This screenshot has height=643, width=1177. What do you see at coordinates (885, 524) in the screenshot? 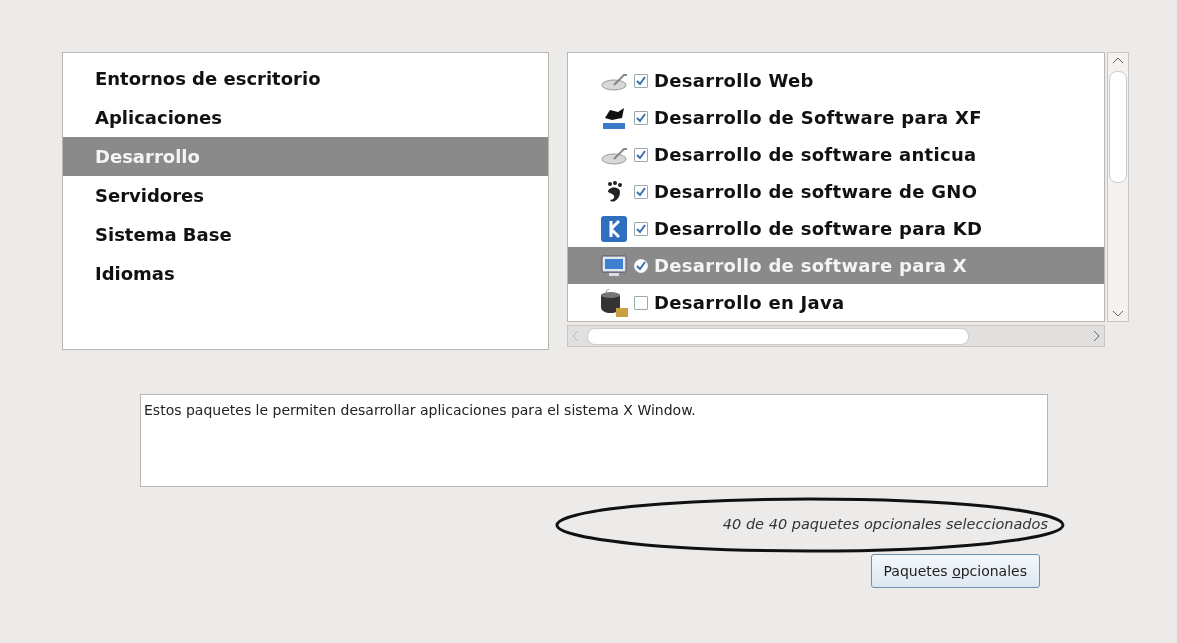
I see `status-text: 40 de 40 paquetes opcionales seleccionados` at bounding box center [885, 524].